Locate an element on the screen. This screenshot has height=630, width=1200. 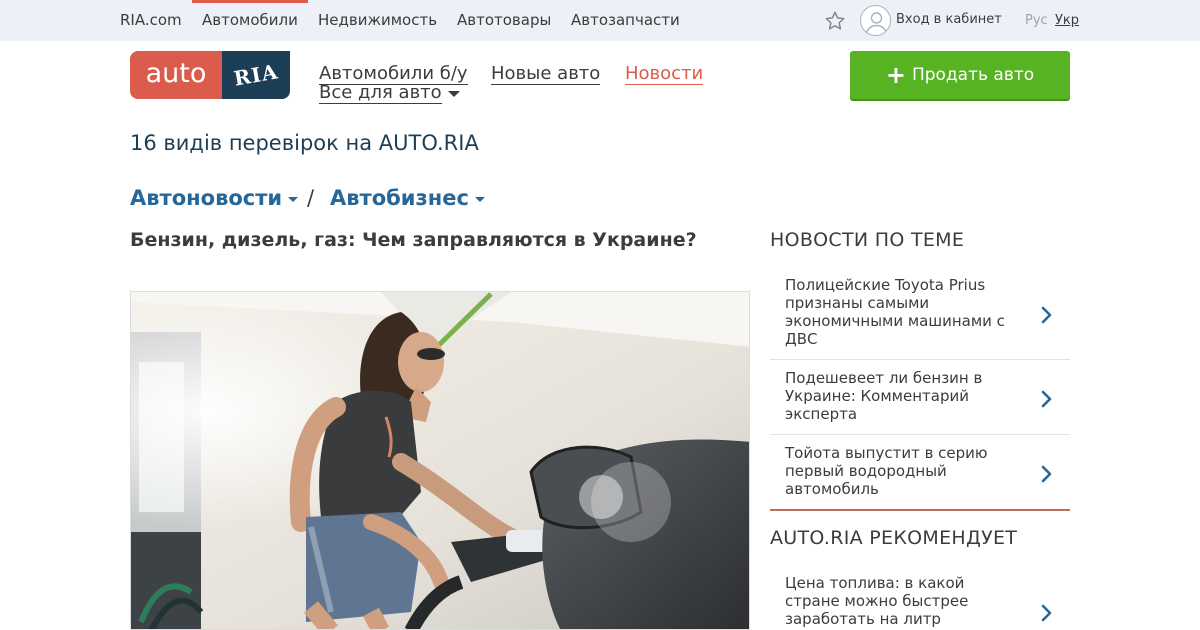
user-avatar-icon is located at coordinates (875, 20).